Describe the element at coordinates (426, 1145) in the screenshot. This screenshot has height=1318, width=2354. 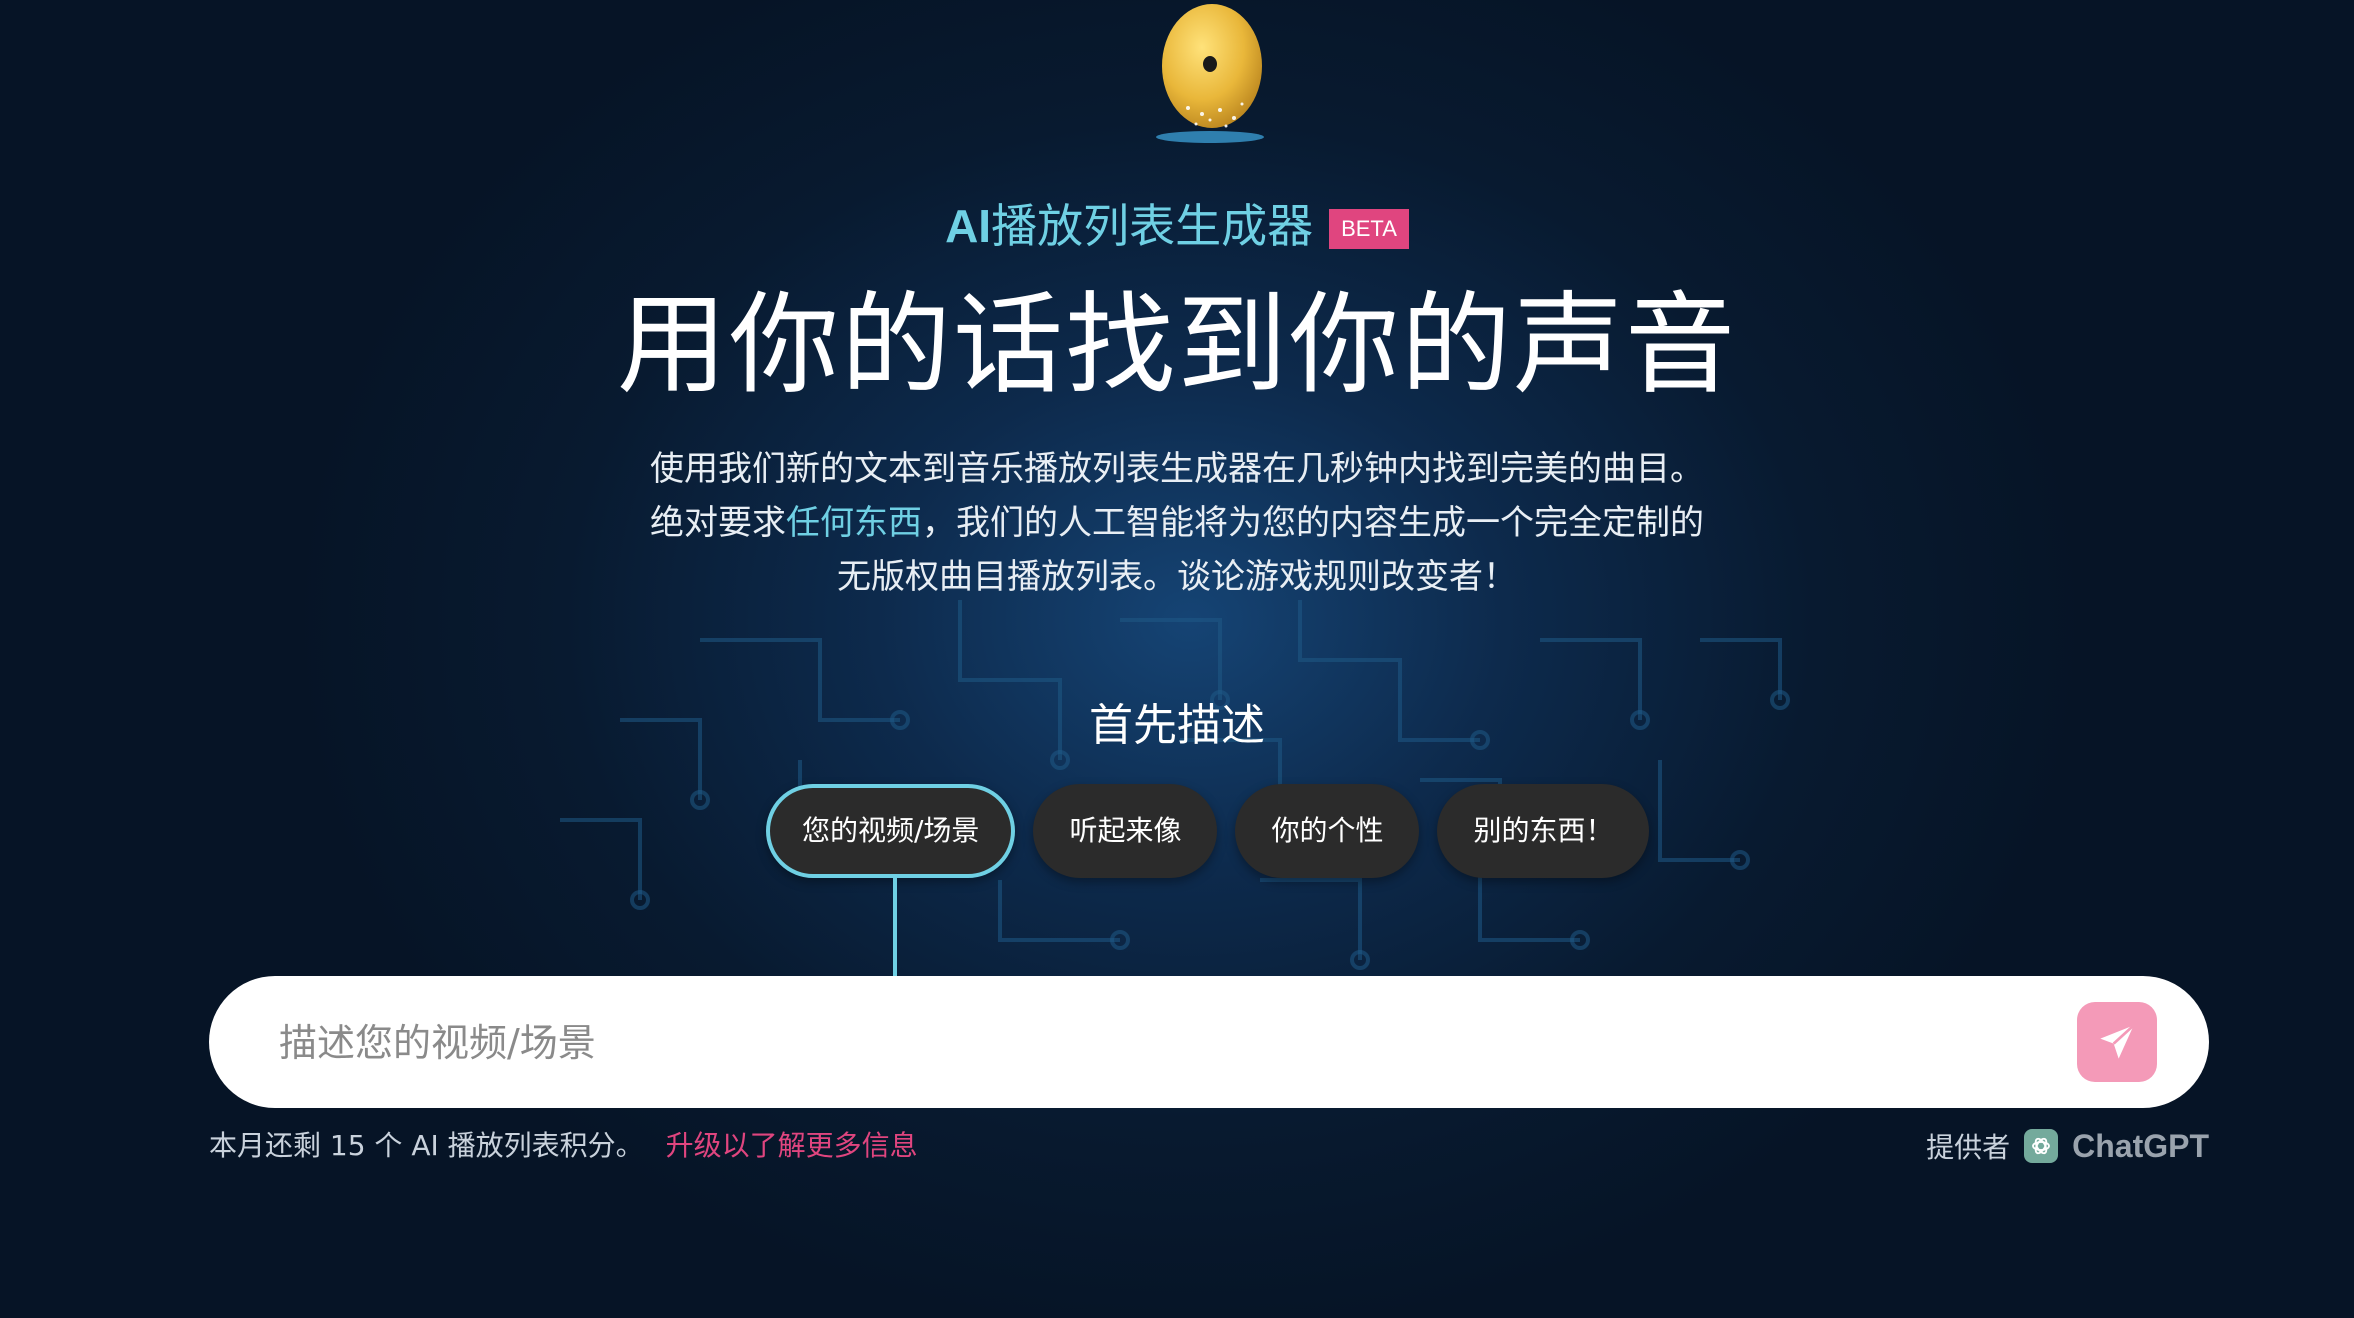
I see `credits-text: 本月还剩 15 个 AI 播放列表积分。` at that location.